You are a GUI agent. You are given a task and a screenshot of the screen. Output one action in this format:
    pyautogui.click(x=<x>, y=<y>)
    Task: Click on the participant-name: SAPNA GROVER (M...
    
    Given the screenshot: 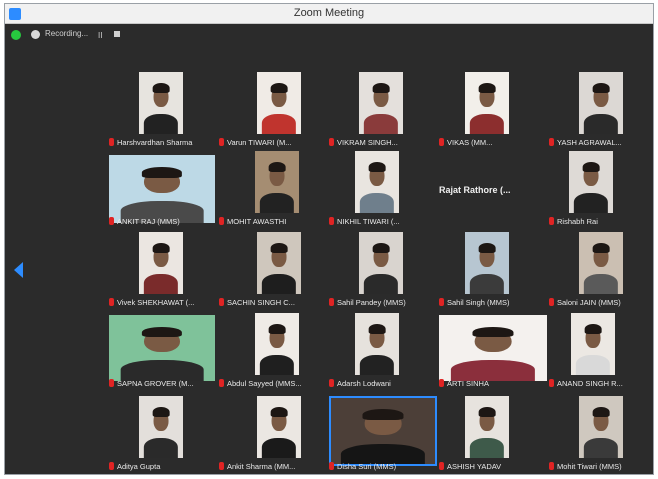 What is the action you would take?
    pyautogui.click(x=151, y=383)
    